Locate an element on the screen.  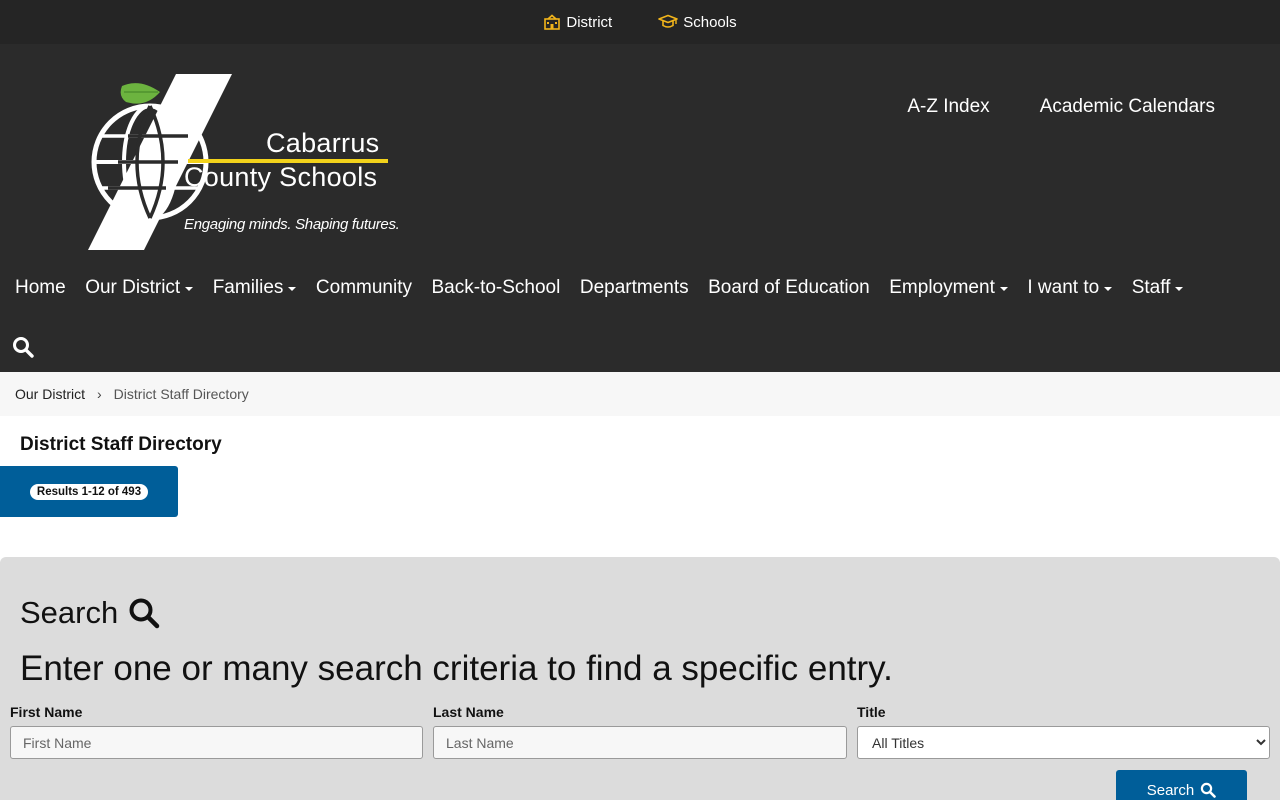
district-link: District is located at coordinates (577, 22).